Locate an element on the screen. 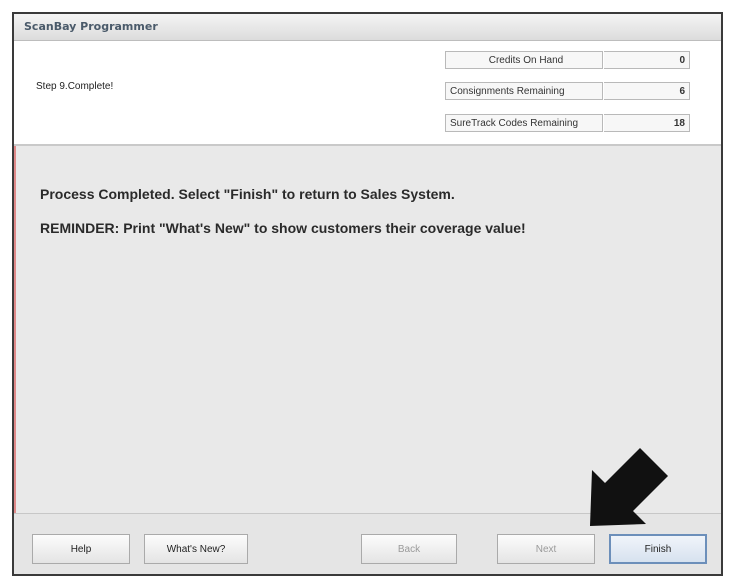 Image resolution: width=737 pixels, height=581 pixels. counter-label: Consignments Remaining is located at coordinates (524, 91).